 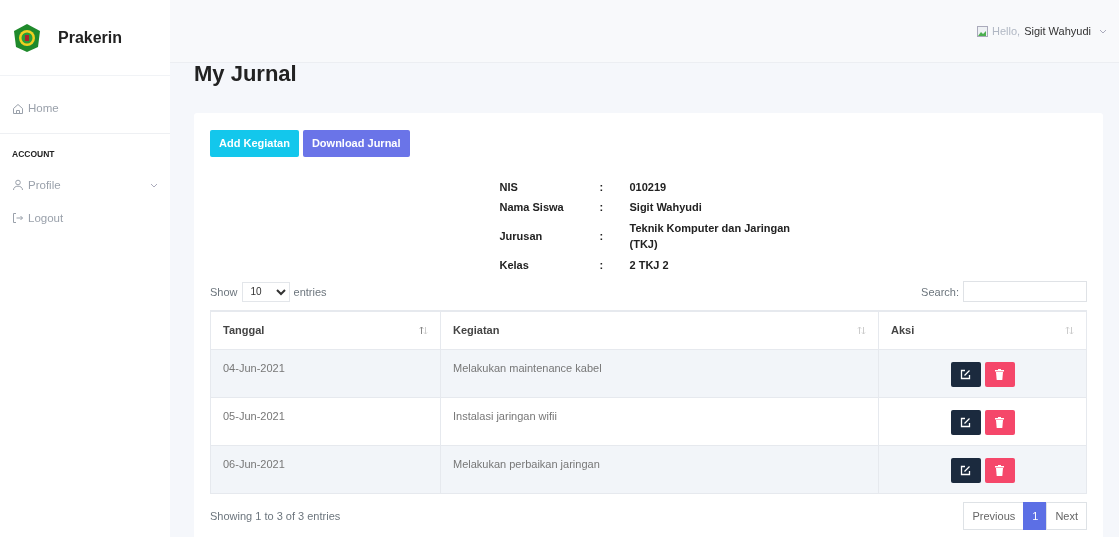 I want to click on show-label: Show, so click(x=224, y=292).